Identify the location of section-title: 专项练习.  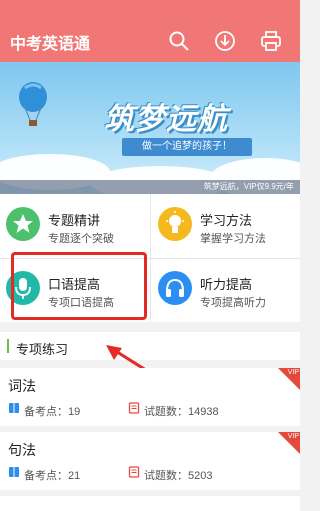
(42, 349).